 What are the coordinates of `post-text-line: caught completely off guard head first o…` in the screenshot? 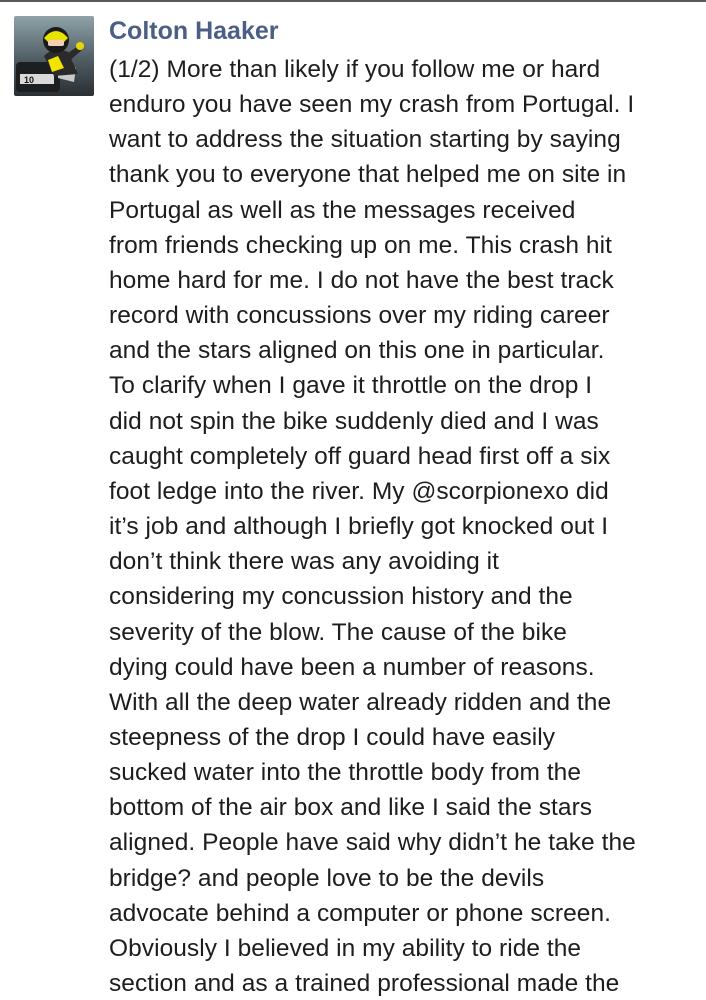 It's located at (360, 456).